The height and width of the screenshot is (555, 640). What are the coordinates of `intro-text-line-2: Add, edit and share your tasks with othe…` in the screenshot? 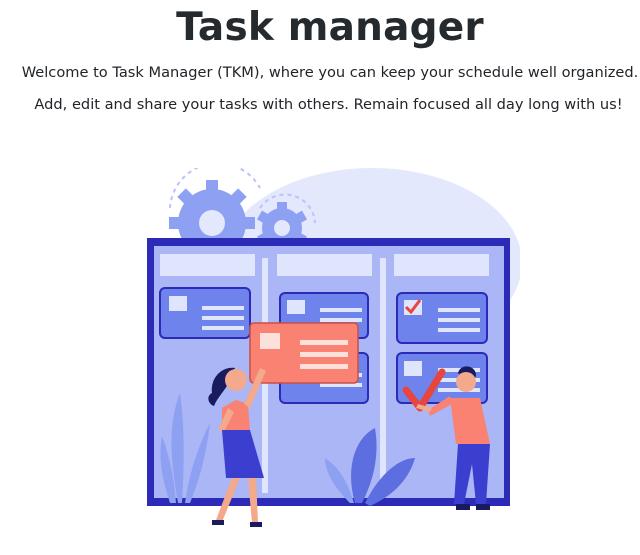 It's located at (328, 104).